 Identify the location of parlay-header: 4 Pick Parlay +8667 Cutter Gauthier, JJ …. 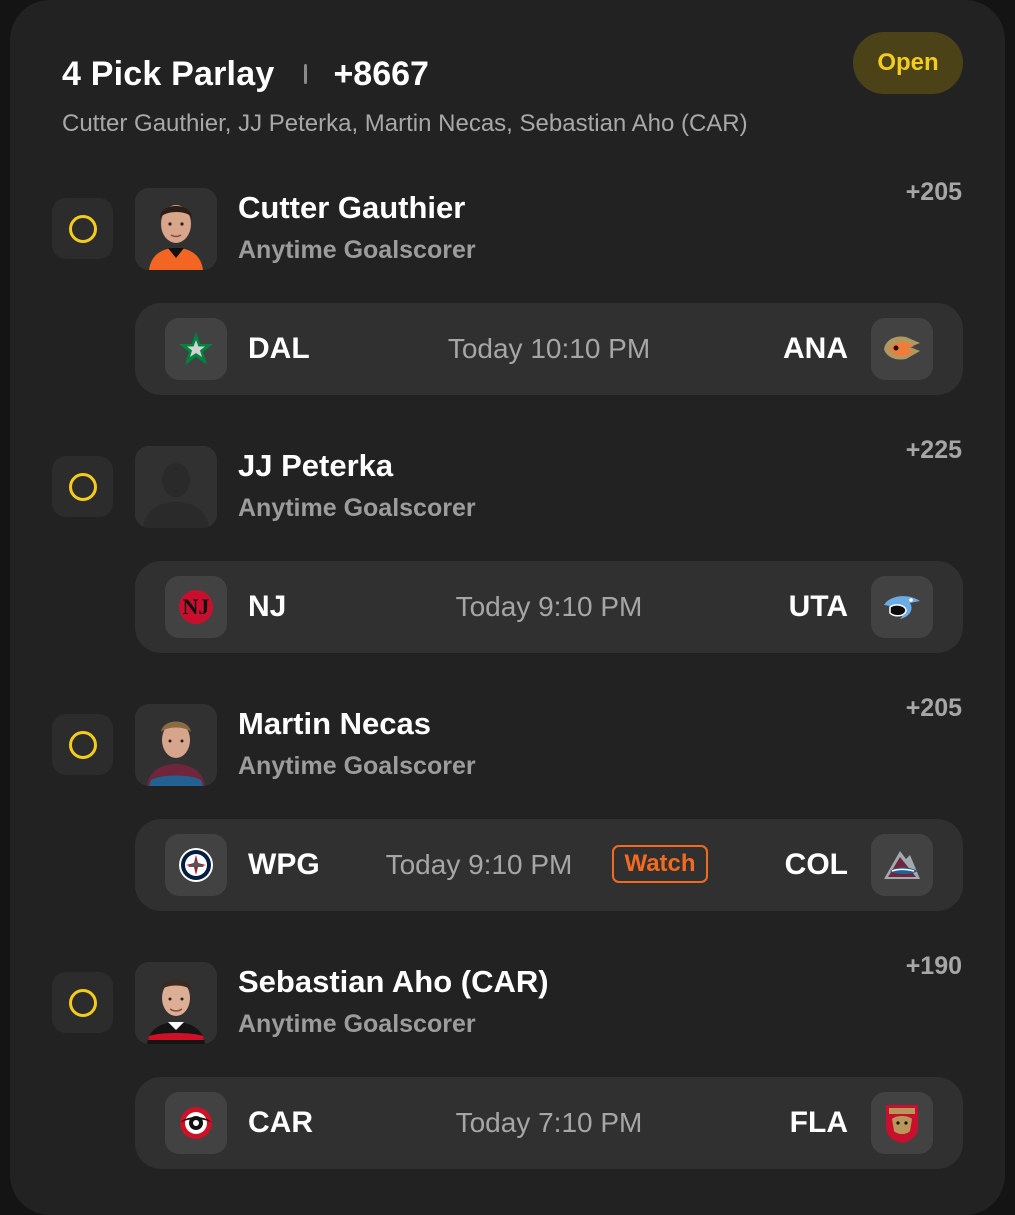
(507, 95).